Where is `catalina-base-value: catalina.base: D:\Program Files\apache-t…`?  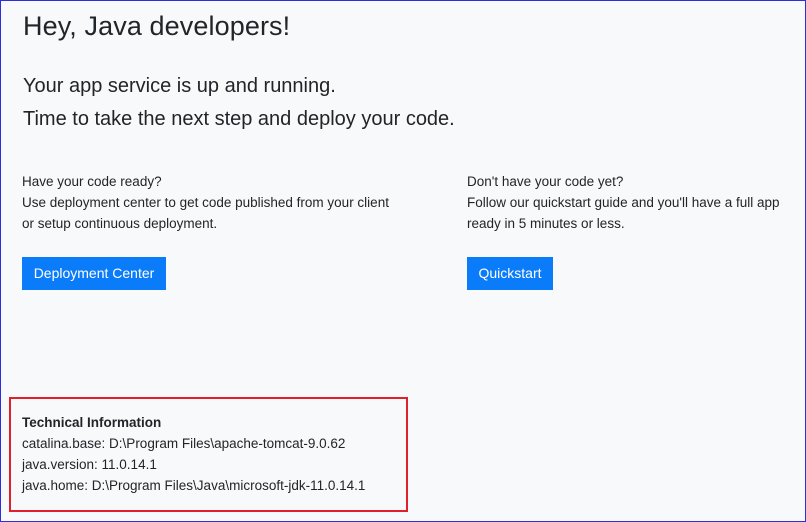 catalina-base-value: catalina.base: D:\Program Files\apache-t… is located at coordinates (184, 443).